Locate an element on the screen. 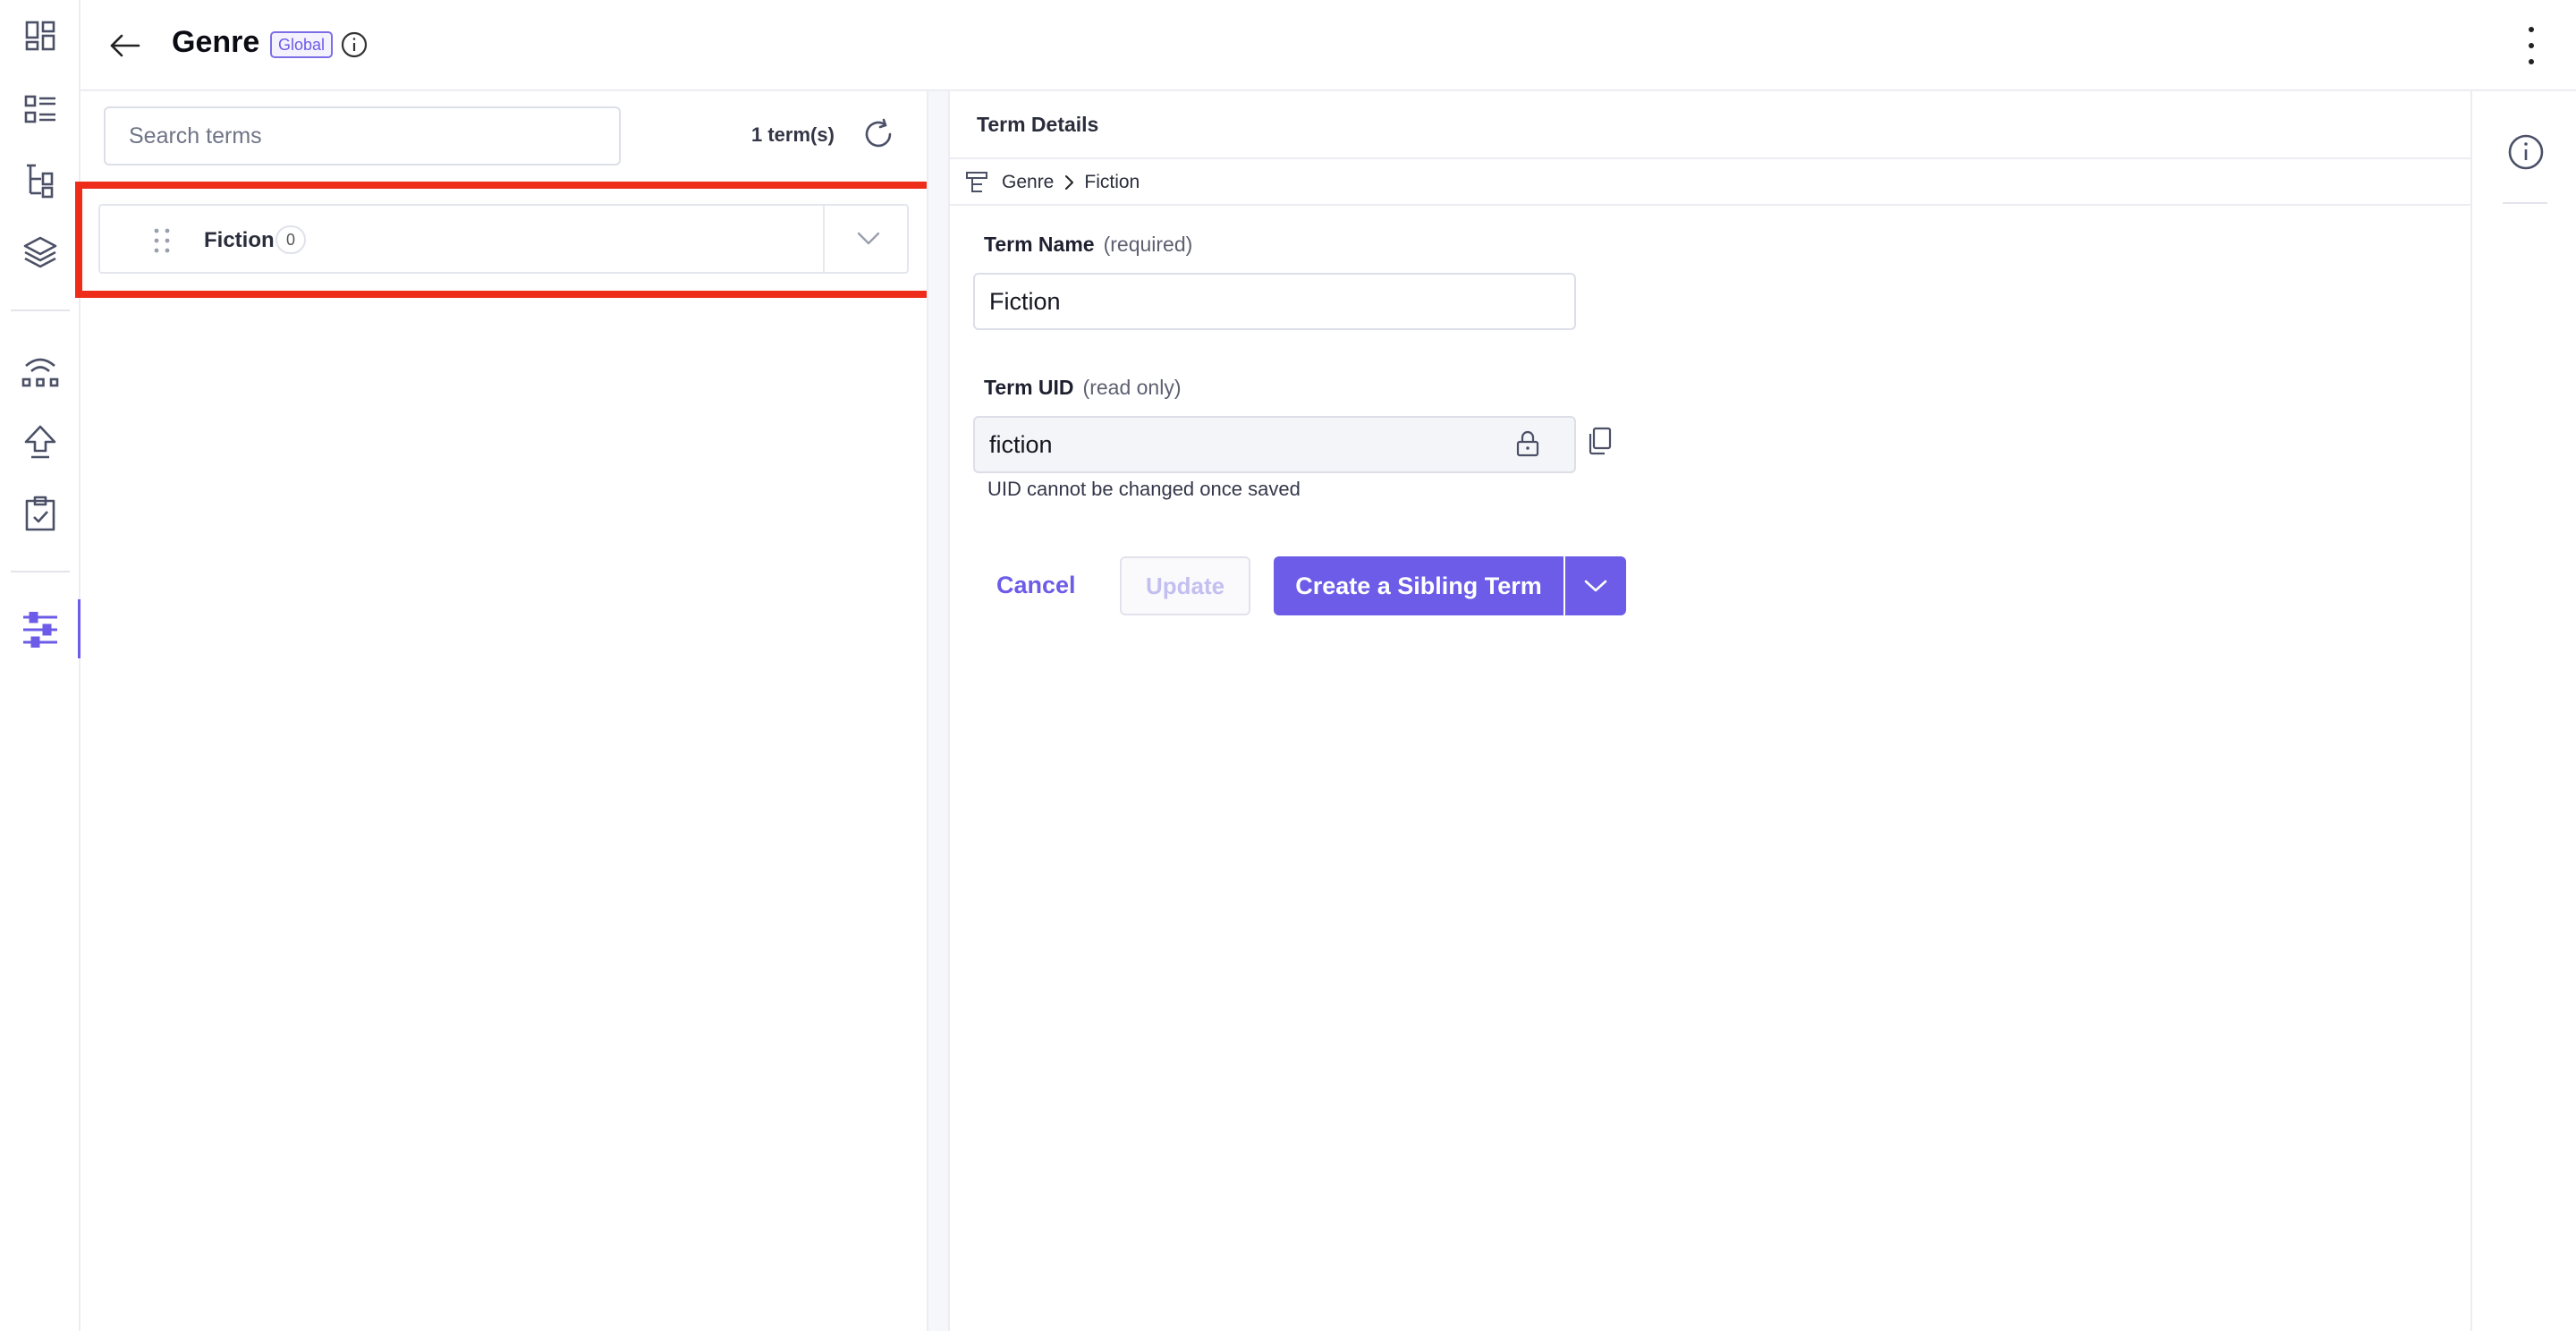 The width and height of the screenshot is (2576, 1331). breadcrumb: Genre Fiction is located at coordinates (1052, 183).